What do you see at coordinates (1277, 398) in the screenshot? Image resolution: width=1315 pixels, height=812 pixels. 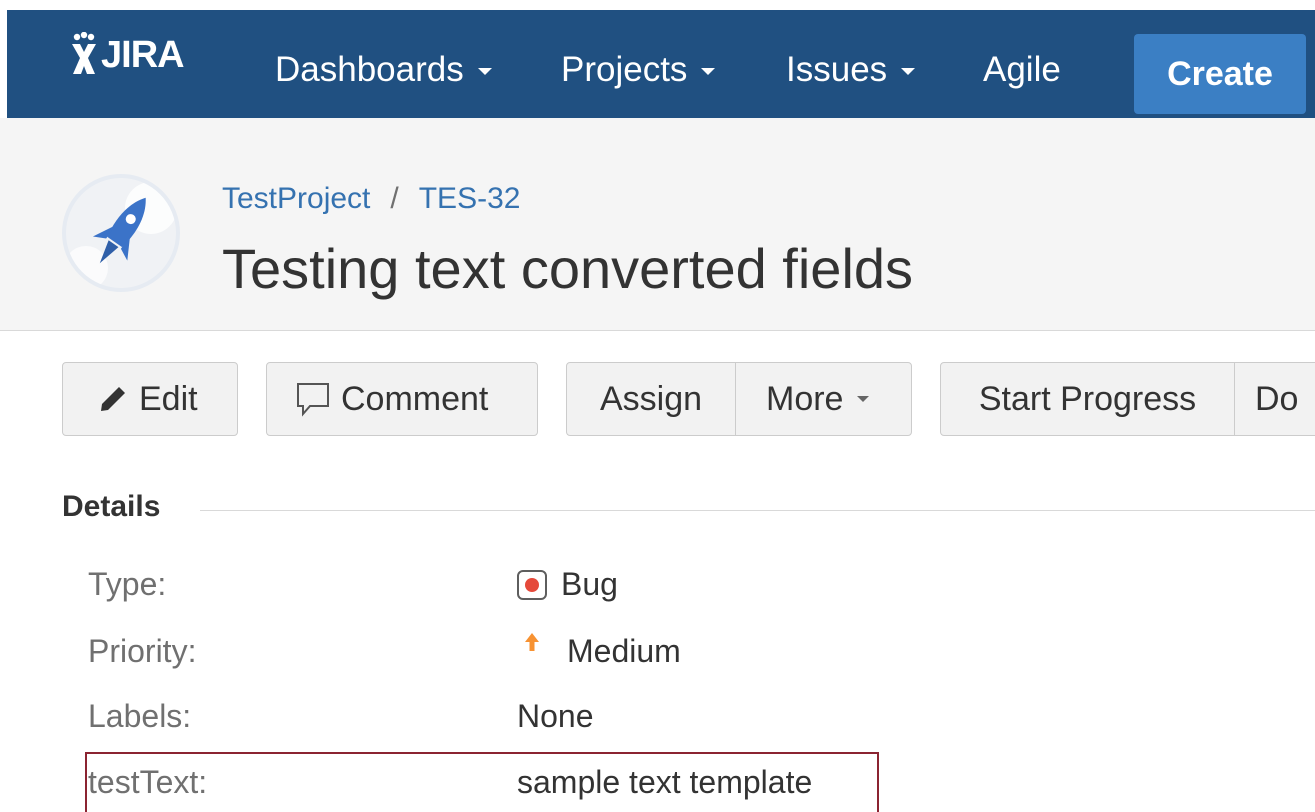 I see `done-button-label: Do` at bounding box center [1277, 398].